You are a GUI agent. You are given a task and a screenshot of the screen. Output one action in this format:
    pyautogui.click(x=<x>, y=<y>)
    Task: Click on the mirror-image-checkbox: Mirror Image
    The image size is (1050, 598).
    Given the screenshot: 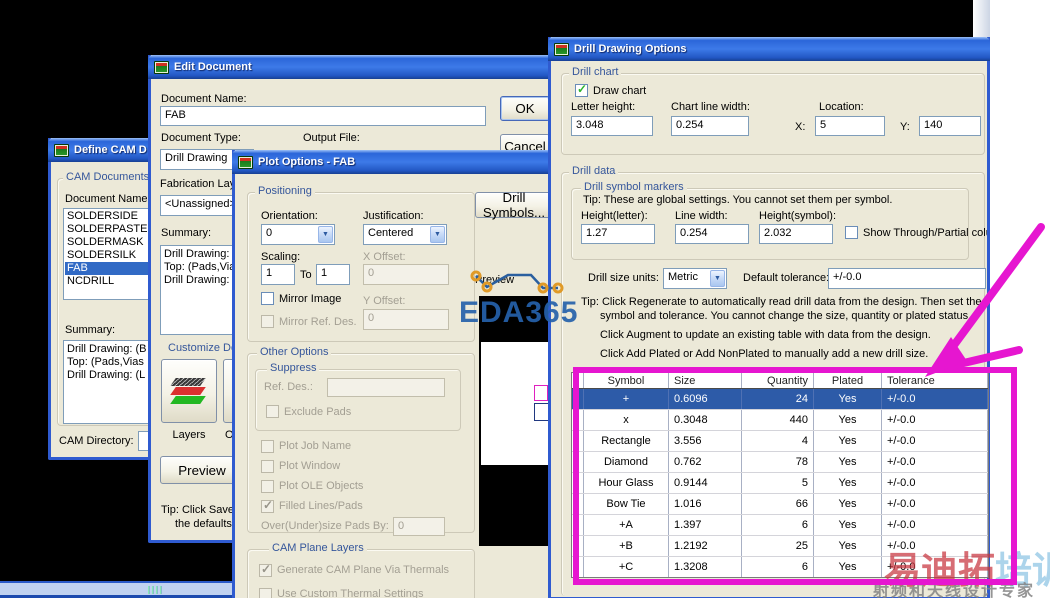 What is the action you would take?
    pyautogui.click(x=301, y=298)
    